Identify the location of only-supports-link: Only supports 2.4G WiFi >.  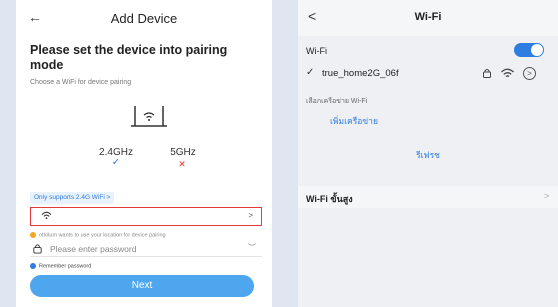
(72, 198).